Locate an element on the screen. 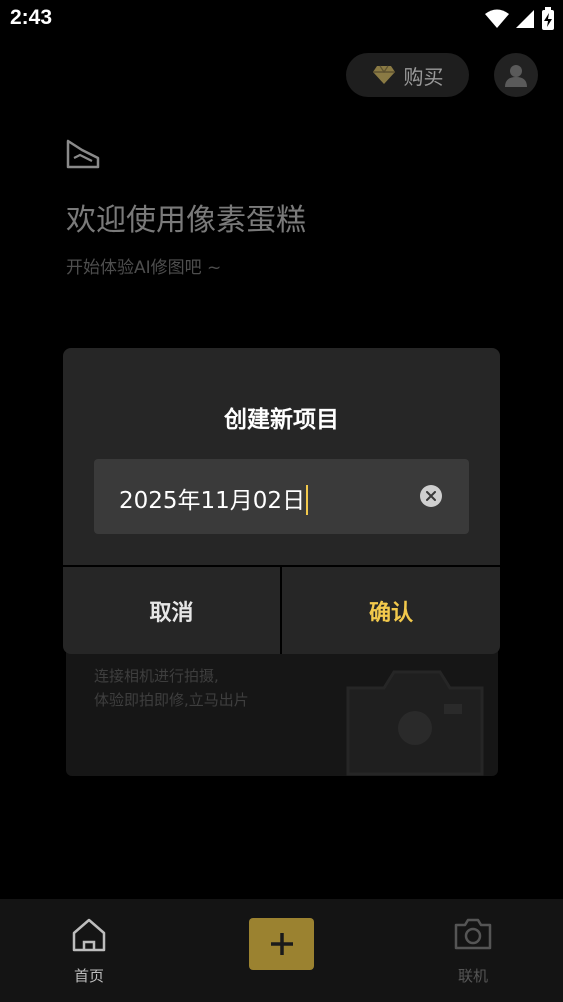 The image size is (563, 1002). camera-icon is located at coordinates (473, 934).